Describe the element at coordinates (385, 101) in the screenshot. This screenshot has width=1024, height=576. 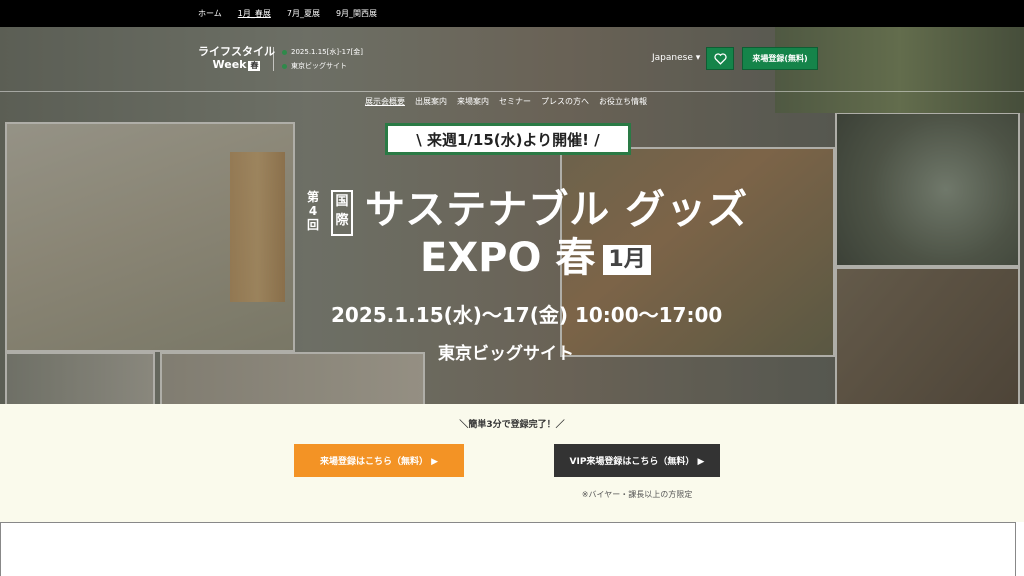
I see `nav-overview: 展示会概要` at that location.